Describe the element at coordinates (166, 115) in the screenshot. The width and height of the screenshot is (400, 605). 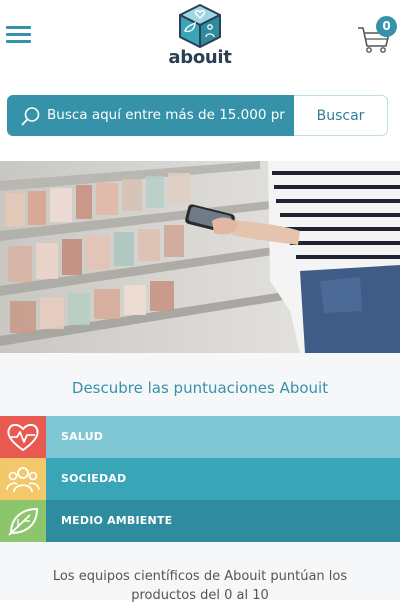
I see `search-input` at that location.